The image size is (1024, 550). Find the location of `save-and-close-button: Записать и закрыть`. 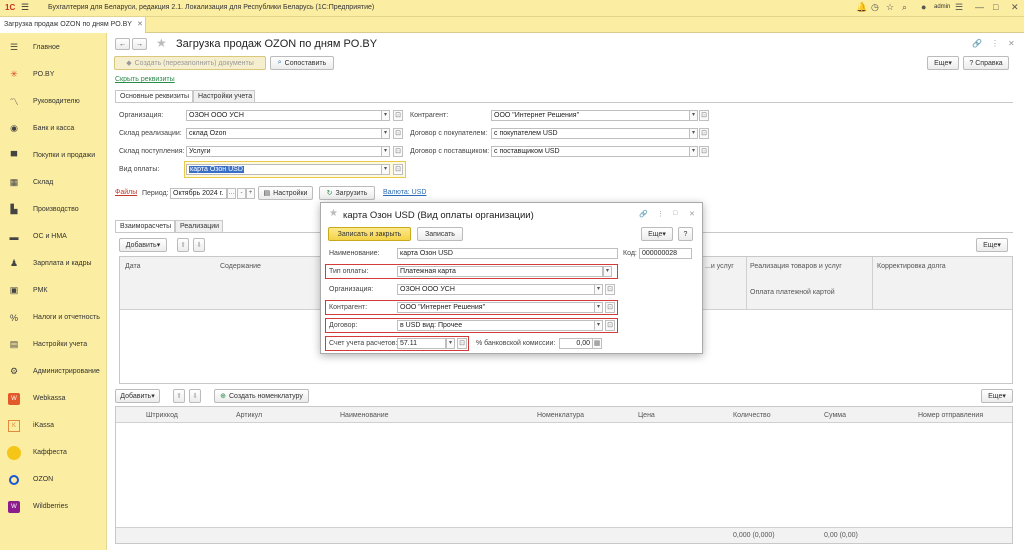

save-and-close-button: Записать и закрыть is located at coordinates (369, 234).